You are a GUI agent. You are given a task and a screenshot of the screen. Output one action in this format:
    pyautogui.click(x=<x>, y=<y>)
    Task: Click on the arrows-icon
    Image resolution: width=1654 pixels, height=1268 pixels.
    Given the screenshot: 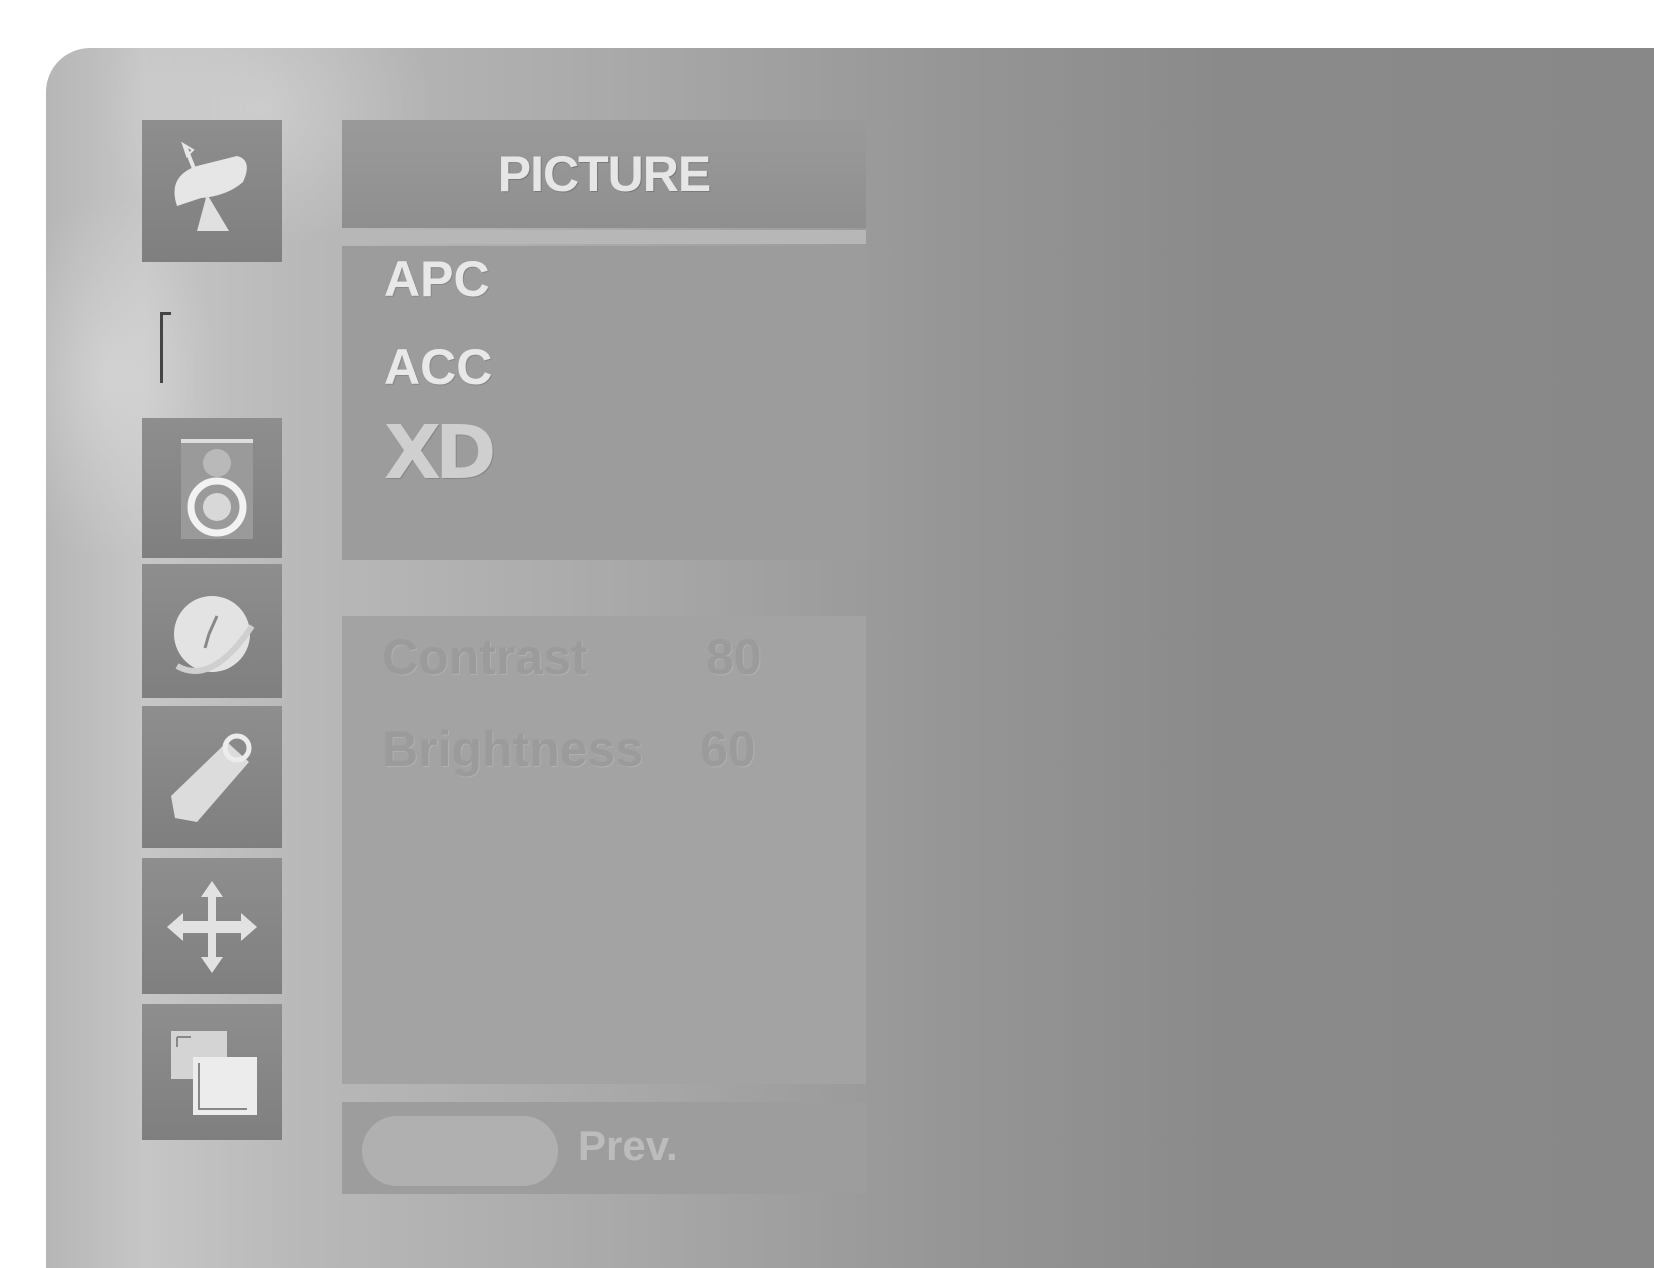 What is the action you would take?
    pyautogui.click(x=212, y=927)
    